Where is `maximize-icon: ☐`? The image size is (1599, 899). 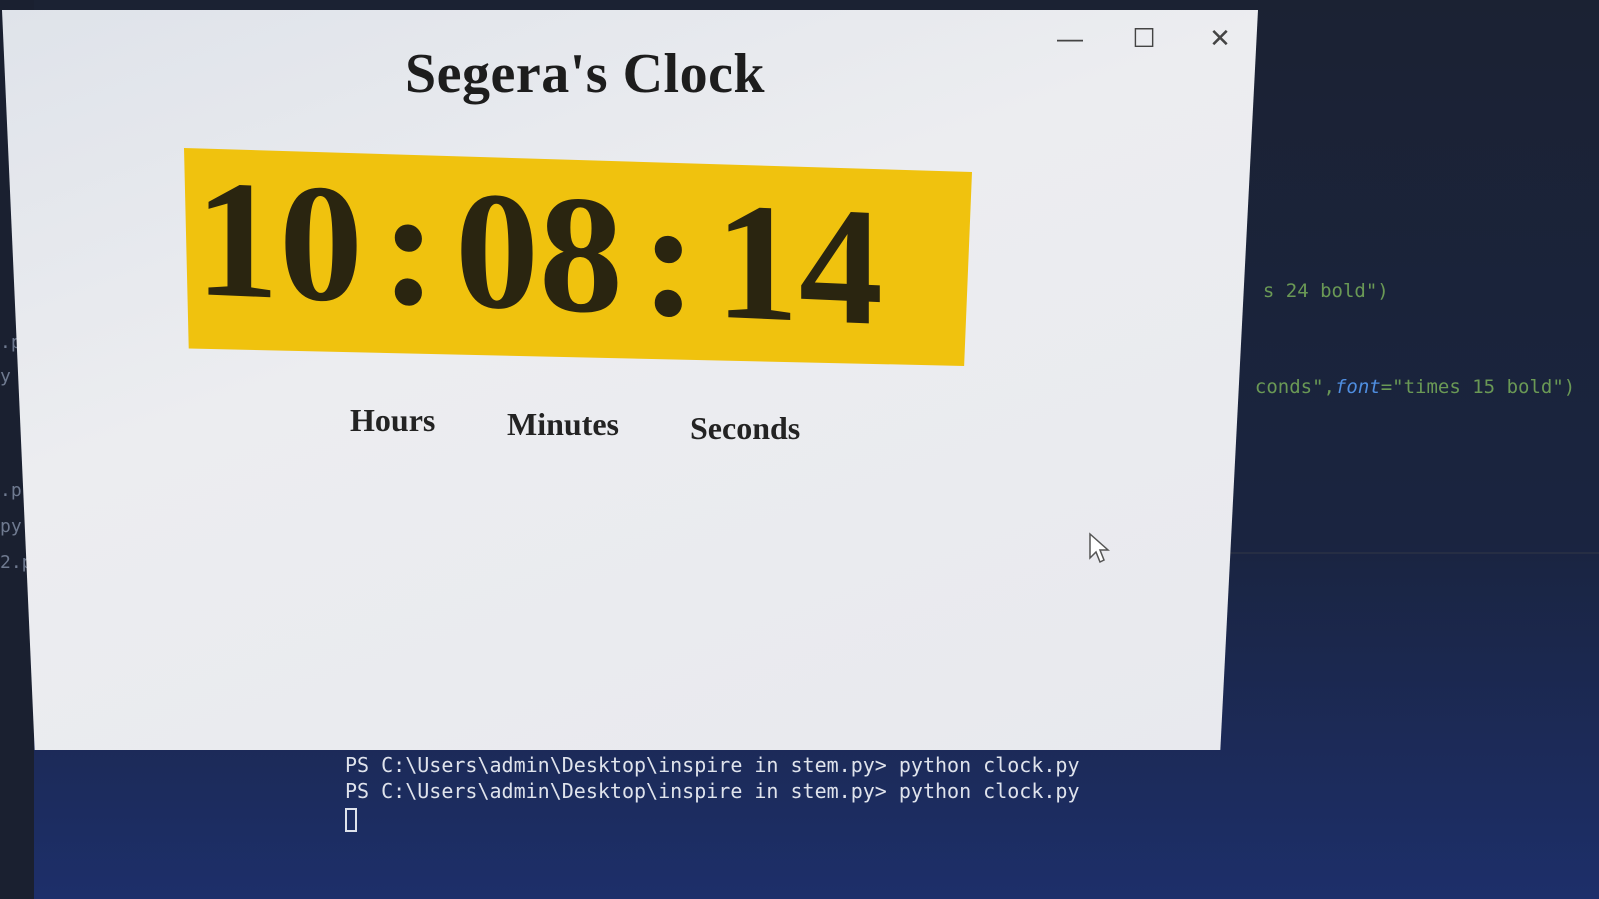
maximize-icon: ☐ is located at coordinates (1144, 38).